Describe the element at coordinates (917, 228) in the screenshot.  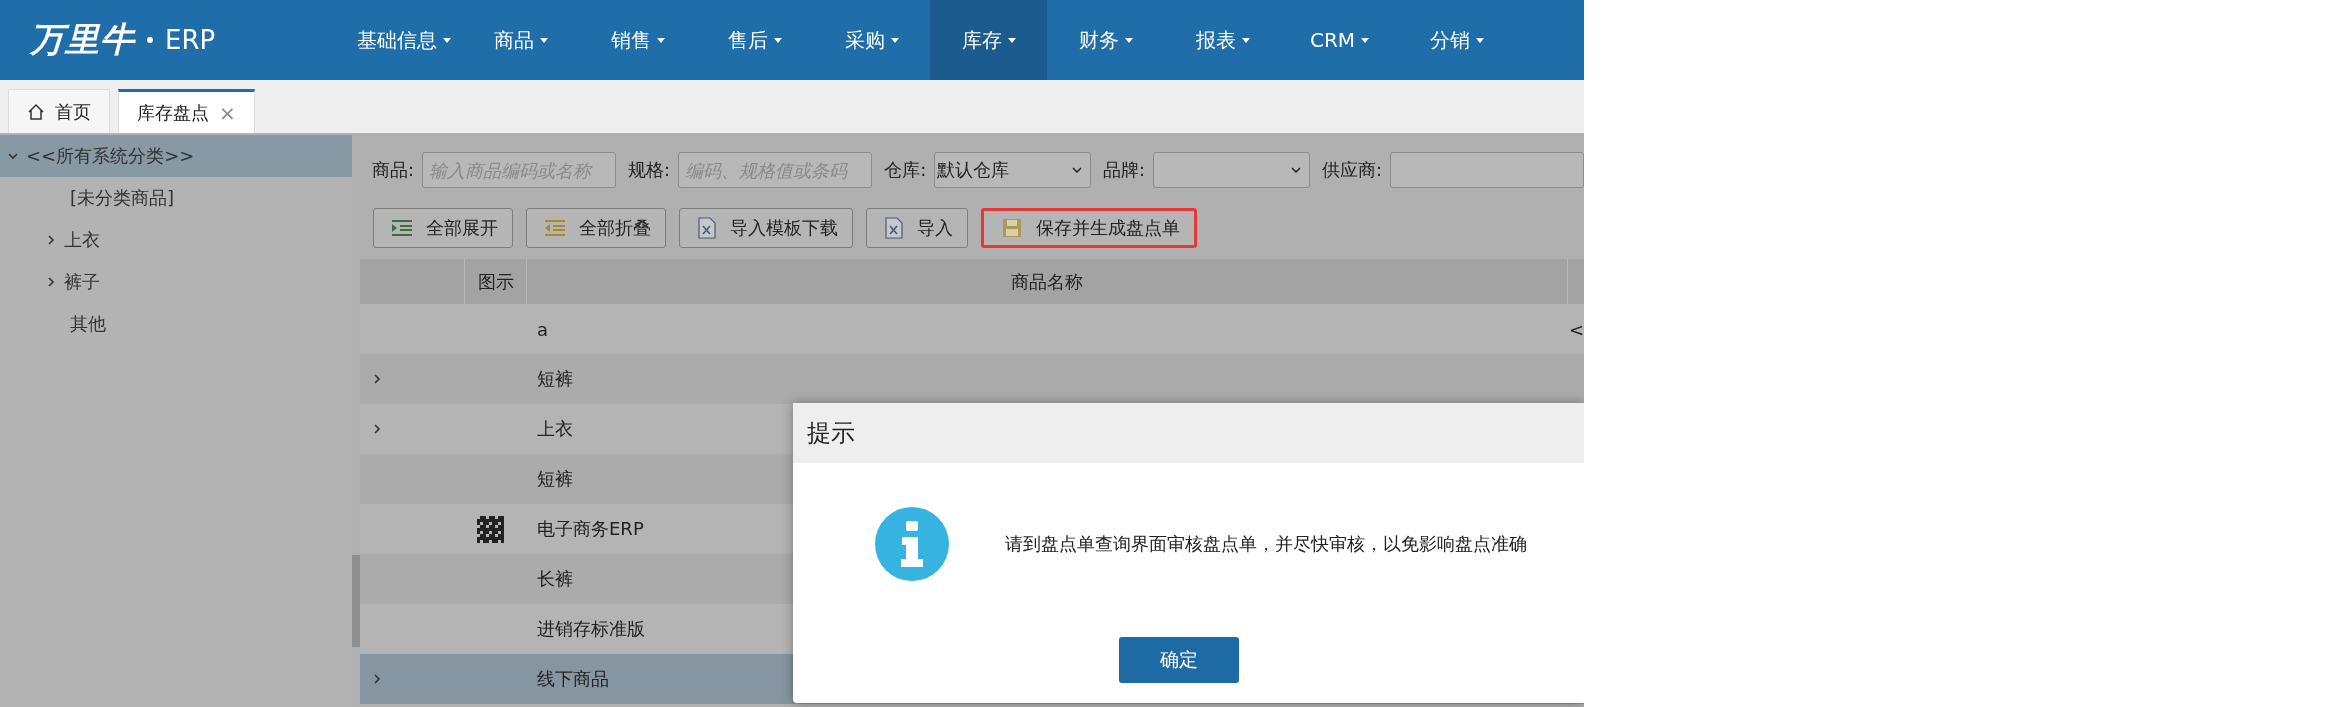
I see `toolbar-button: 导入` at that location.